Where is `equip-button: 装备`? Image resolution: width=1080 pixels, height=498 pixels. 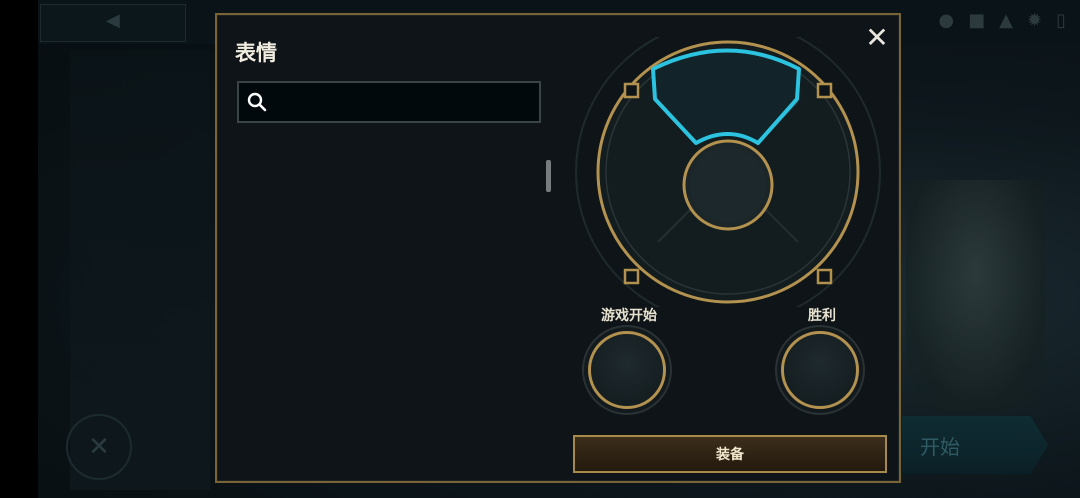 equip-button: 装备 is located at coordinates (730, 454).